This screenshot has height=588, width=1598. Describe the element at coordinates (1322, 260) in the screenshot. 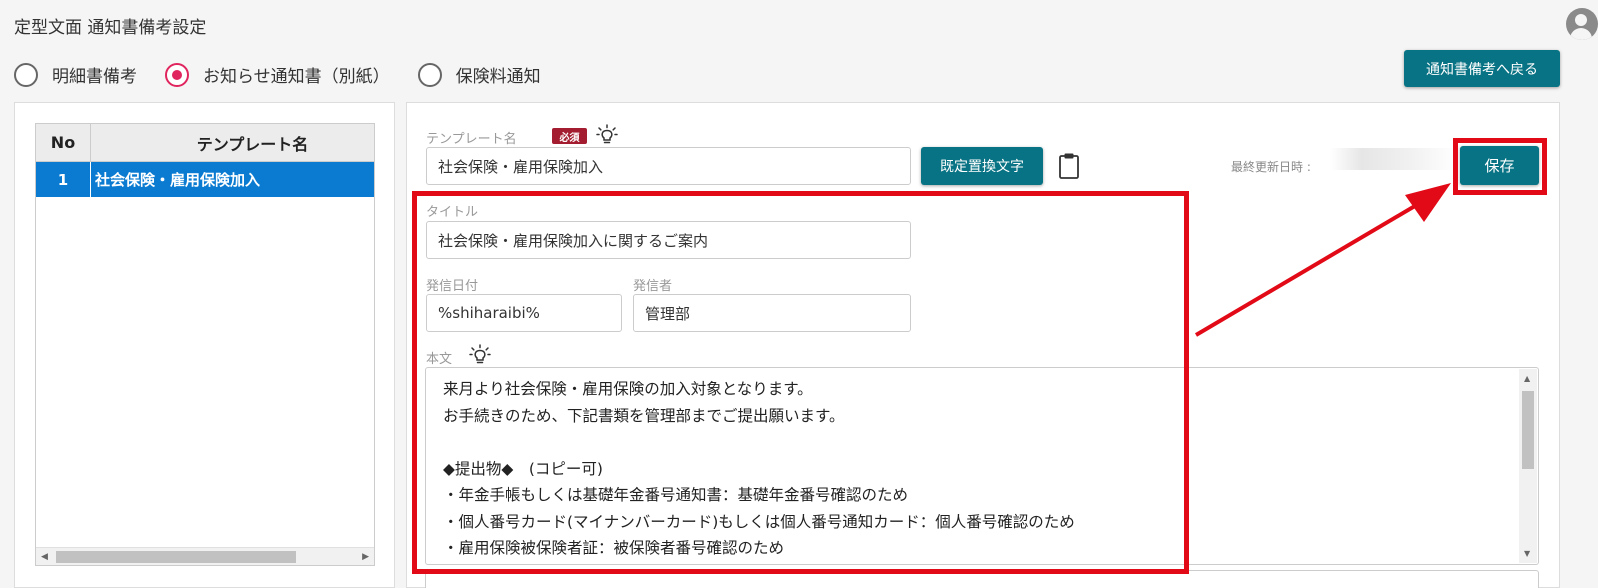

I see `annotation-arrow-icon` at that location.